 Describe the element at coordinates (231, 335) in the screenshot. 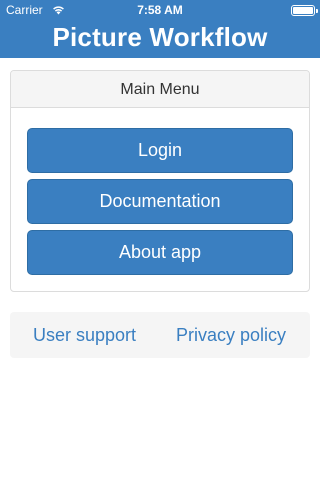

I see `privacy-policy-link: Privacy policy` at that location.